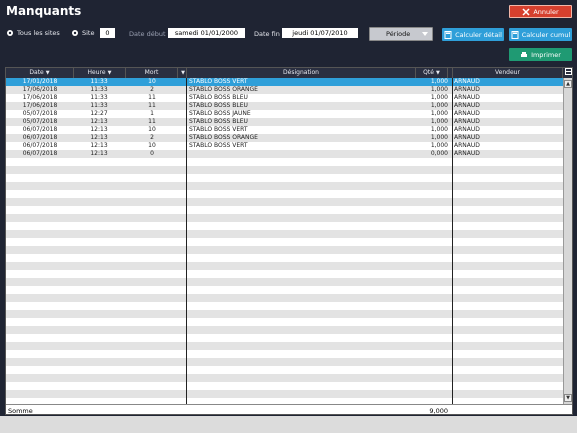  Describe the element at coordinates (206, 33) in the screenshot. I see `date-debut-field: samedi 01/01/2000` at that location.